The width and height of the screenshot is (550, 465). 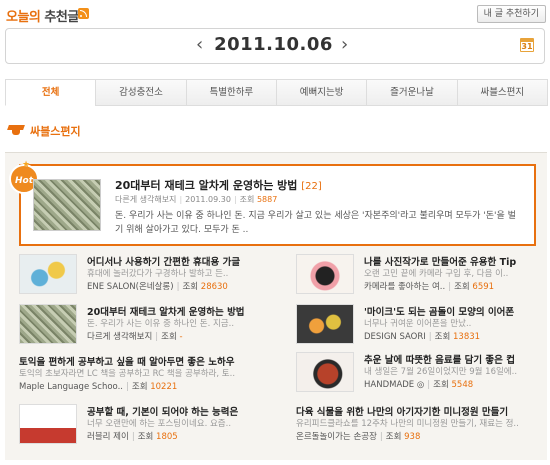 What do you see at coordinates (182, 411) in the screenshot?
I see `post-title: 공부할 때, 기본이 되어야 하는 능력은` at bounding box center [182, 411].